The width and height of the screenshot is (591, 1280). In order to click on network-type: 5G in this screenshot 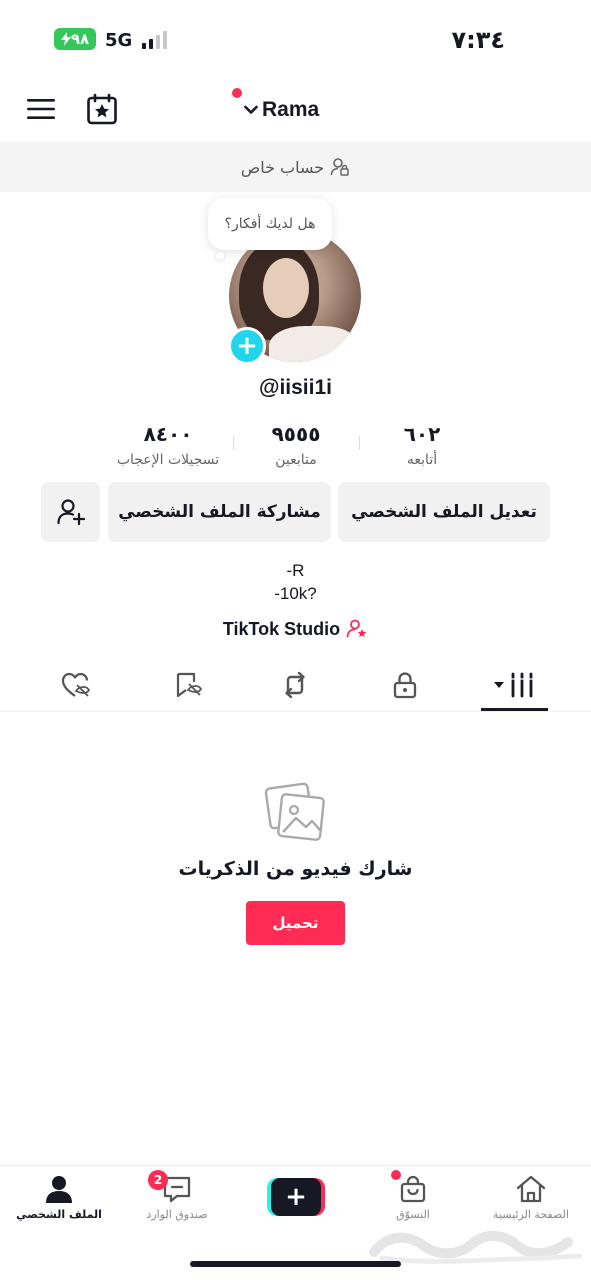, I will do `click(119, 40)`.